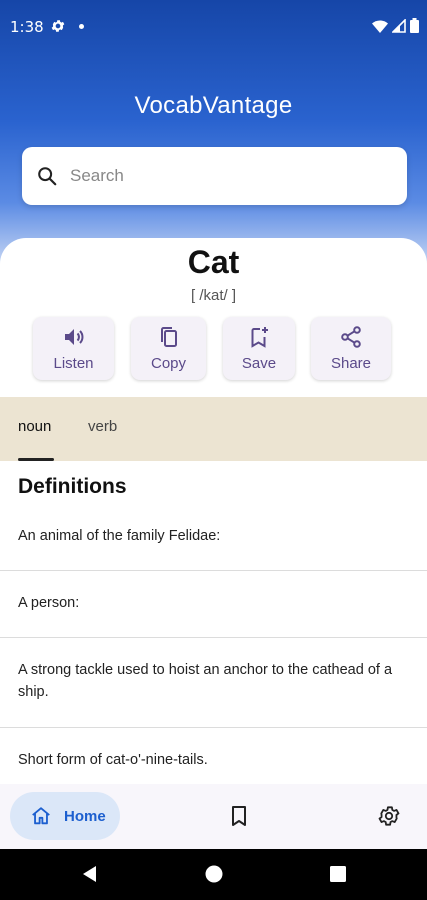 The image size is (427, 900). What do you see at coordinates (213, 262) in the screenshot?
I see `word-title: Cat` at bounding box center [213, 262].